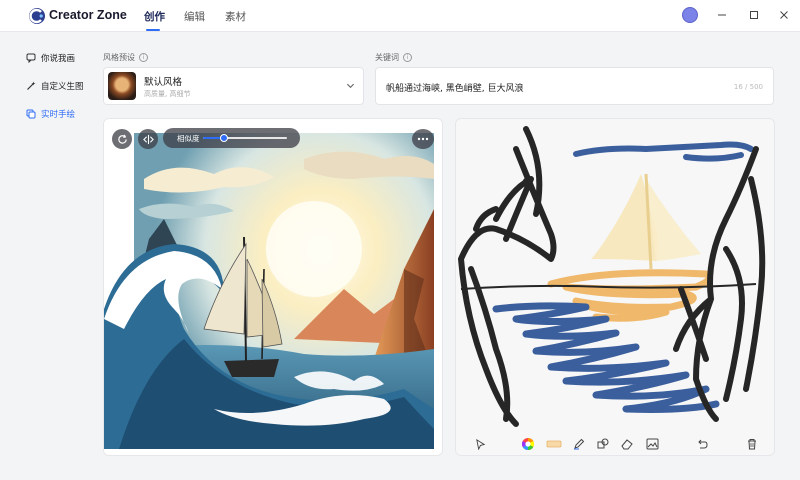 This screenshot has width=800, height=480. I want to click on sidebar-item-chat-draw: 你说我画, so click(50, 58).